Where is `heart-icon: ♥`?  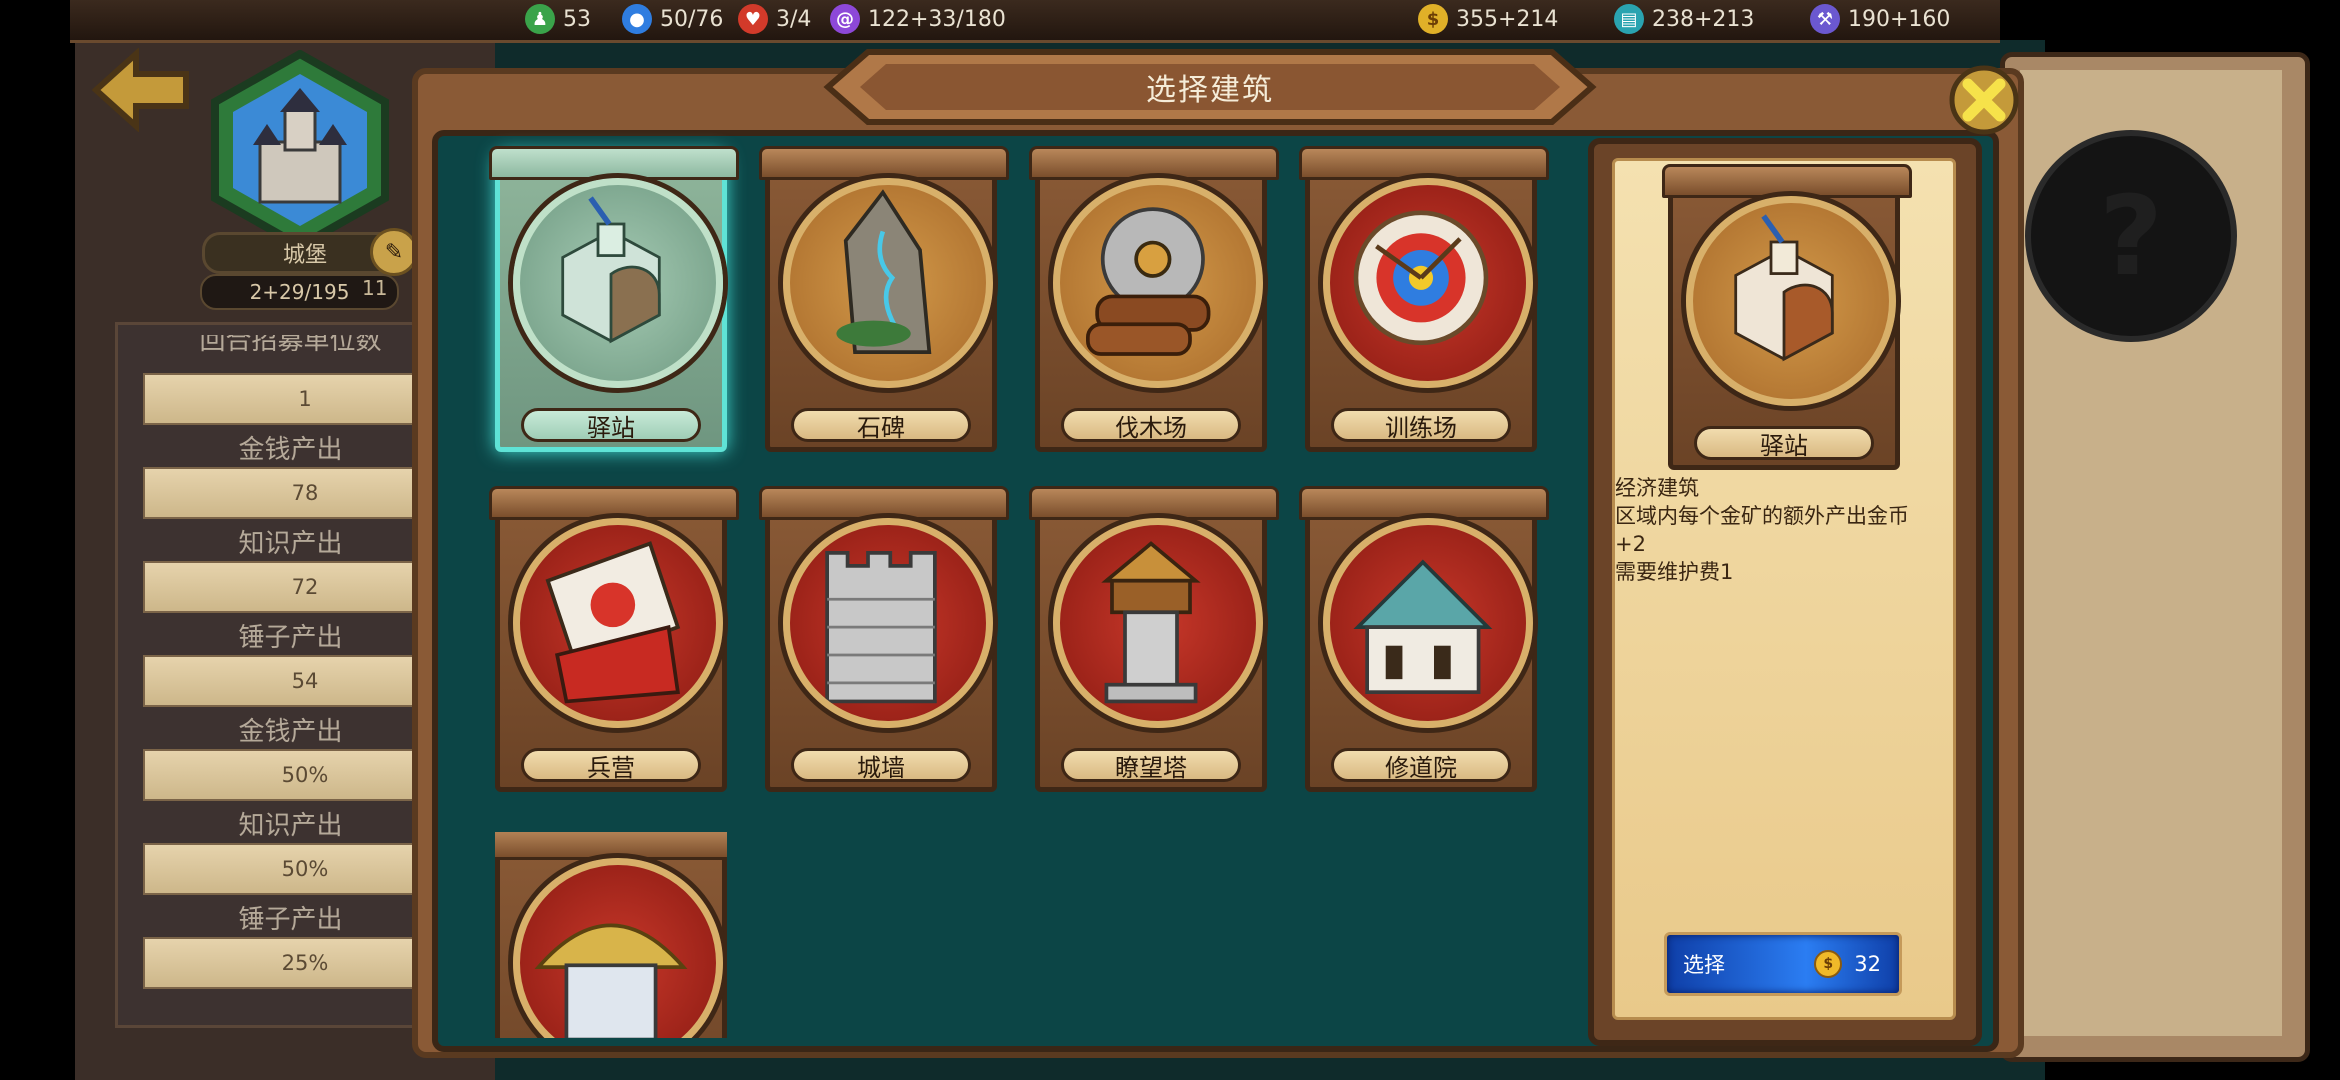 heart-icon: ♥ is located at coordinates (753, 19).